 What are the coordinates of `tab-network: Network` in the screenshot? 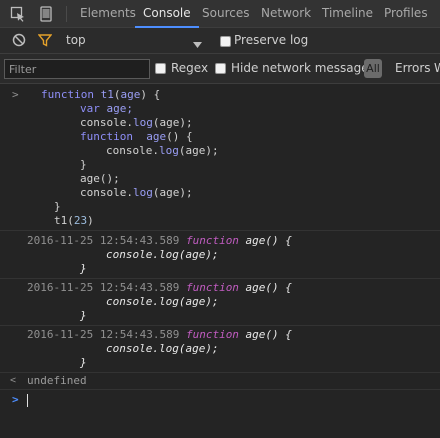 It's located at (286, 13).